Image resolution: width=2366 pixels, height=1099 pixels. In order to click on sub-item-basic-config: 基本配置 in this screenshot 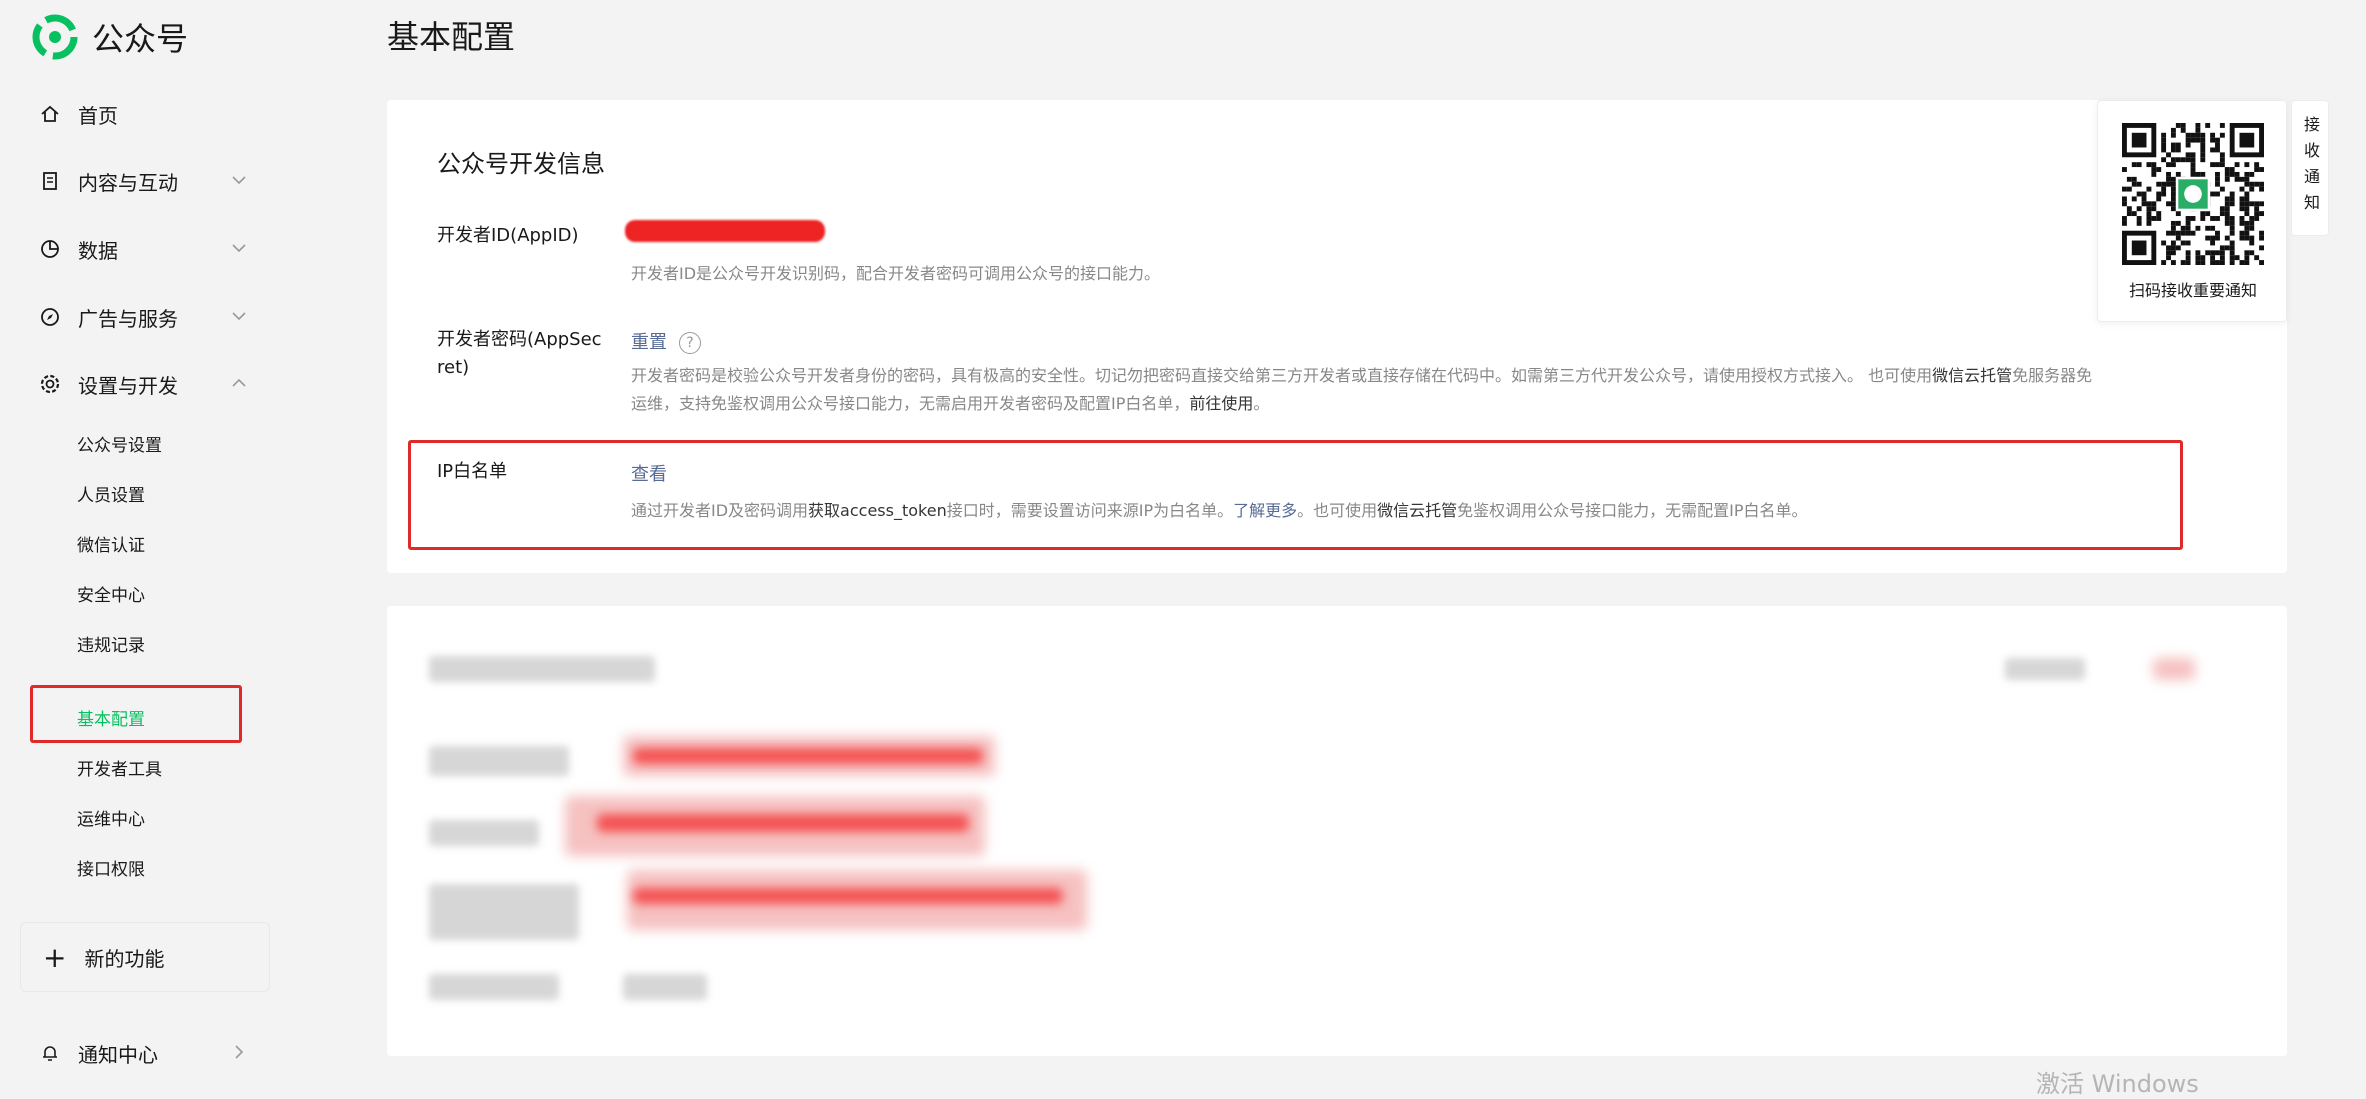, I will do `click(111, 717)`.